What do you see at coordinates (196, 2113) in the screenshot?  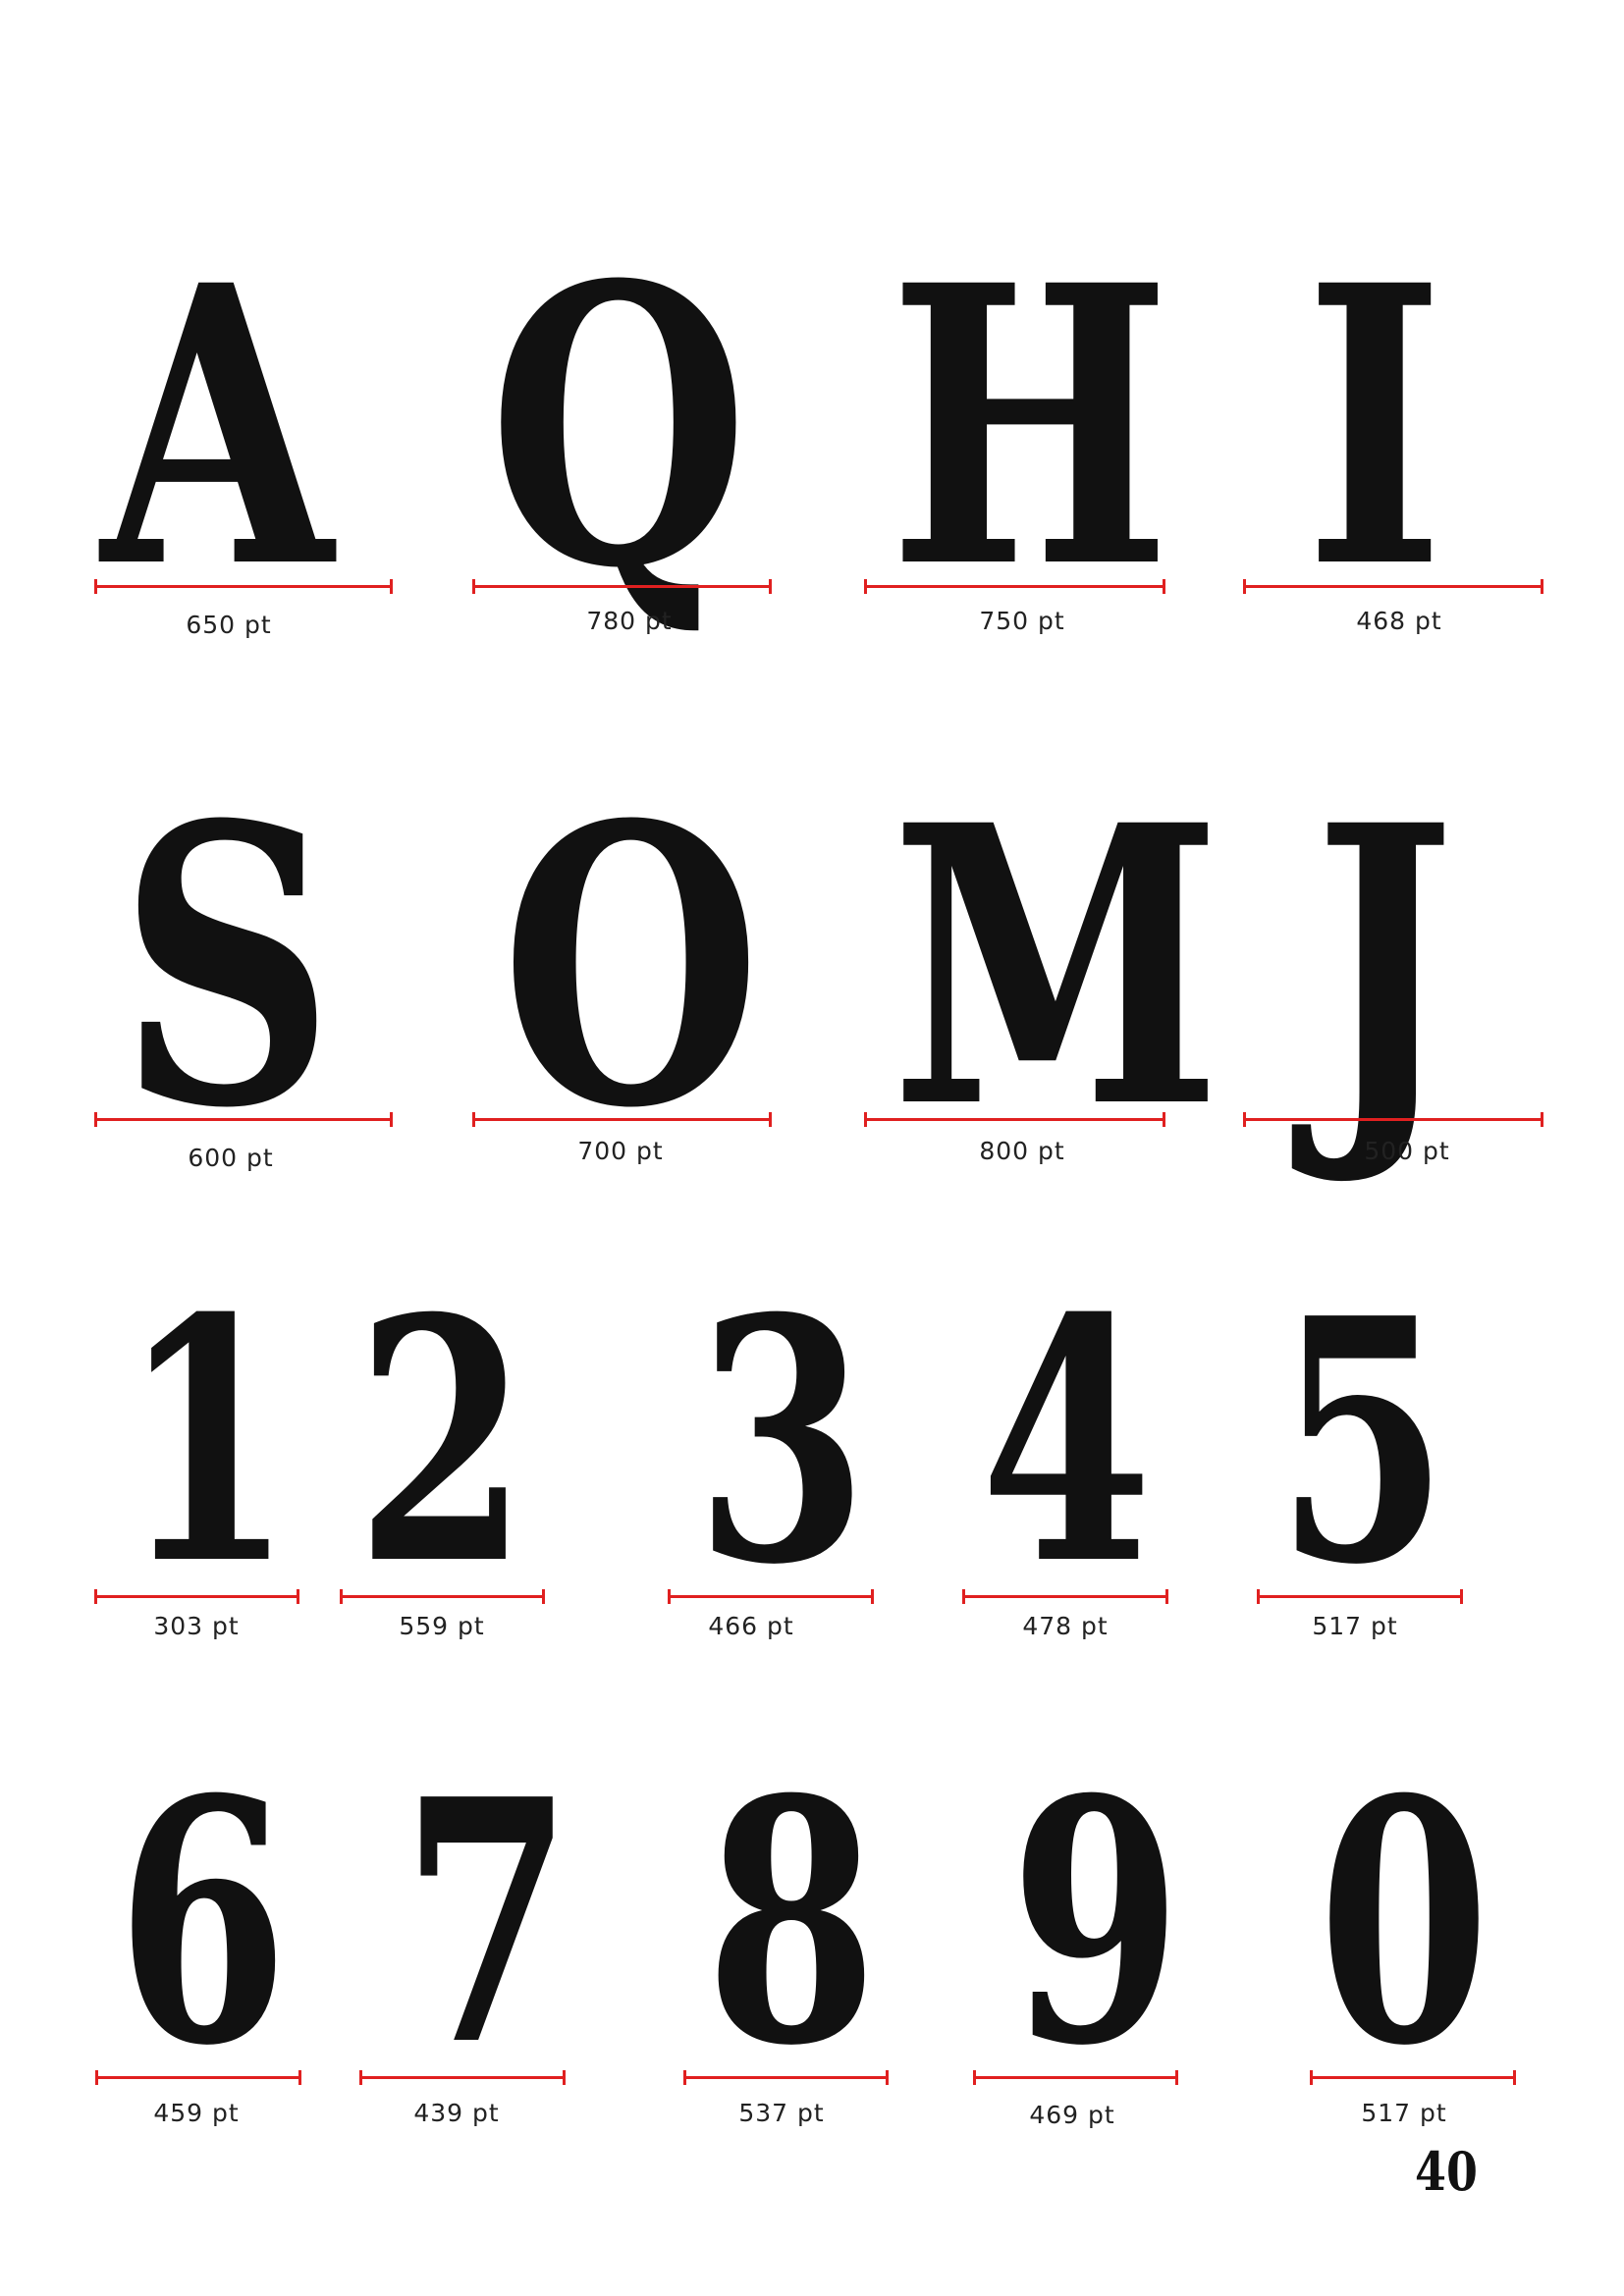 I see `width-label: 459 pt` at bounding box center [196, 2113].